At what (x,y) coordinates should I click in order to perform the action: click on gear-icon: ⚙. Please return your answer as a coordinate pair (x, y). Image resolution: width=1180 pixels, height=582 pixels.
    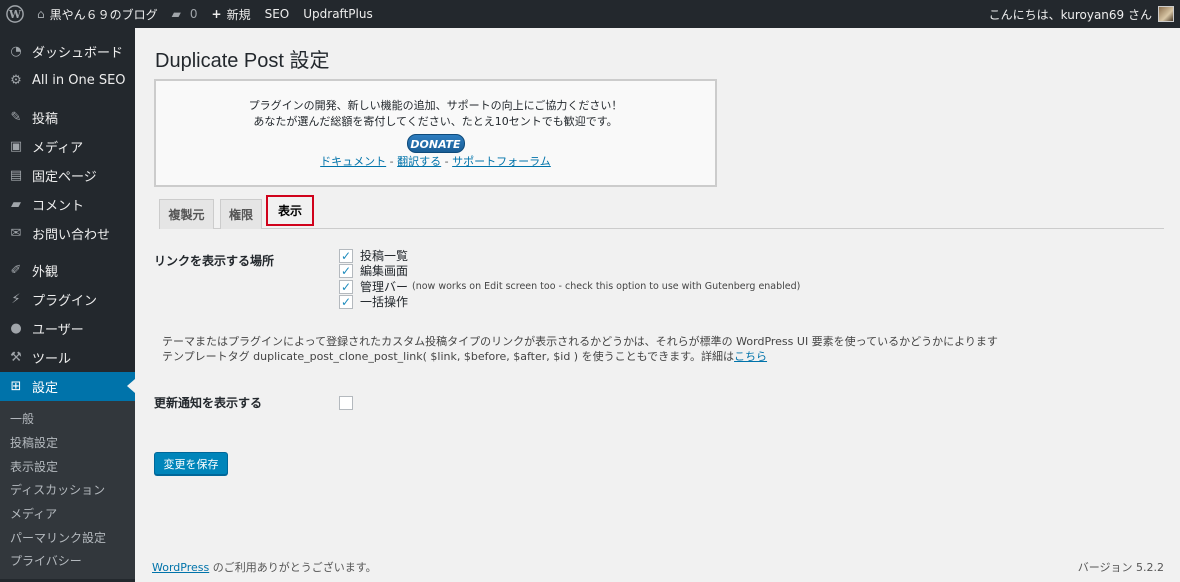
    Looking at the image, I should click on (16, 80).